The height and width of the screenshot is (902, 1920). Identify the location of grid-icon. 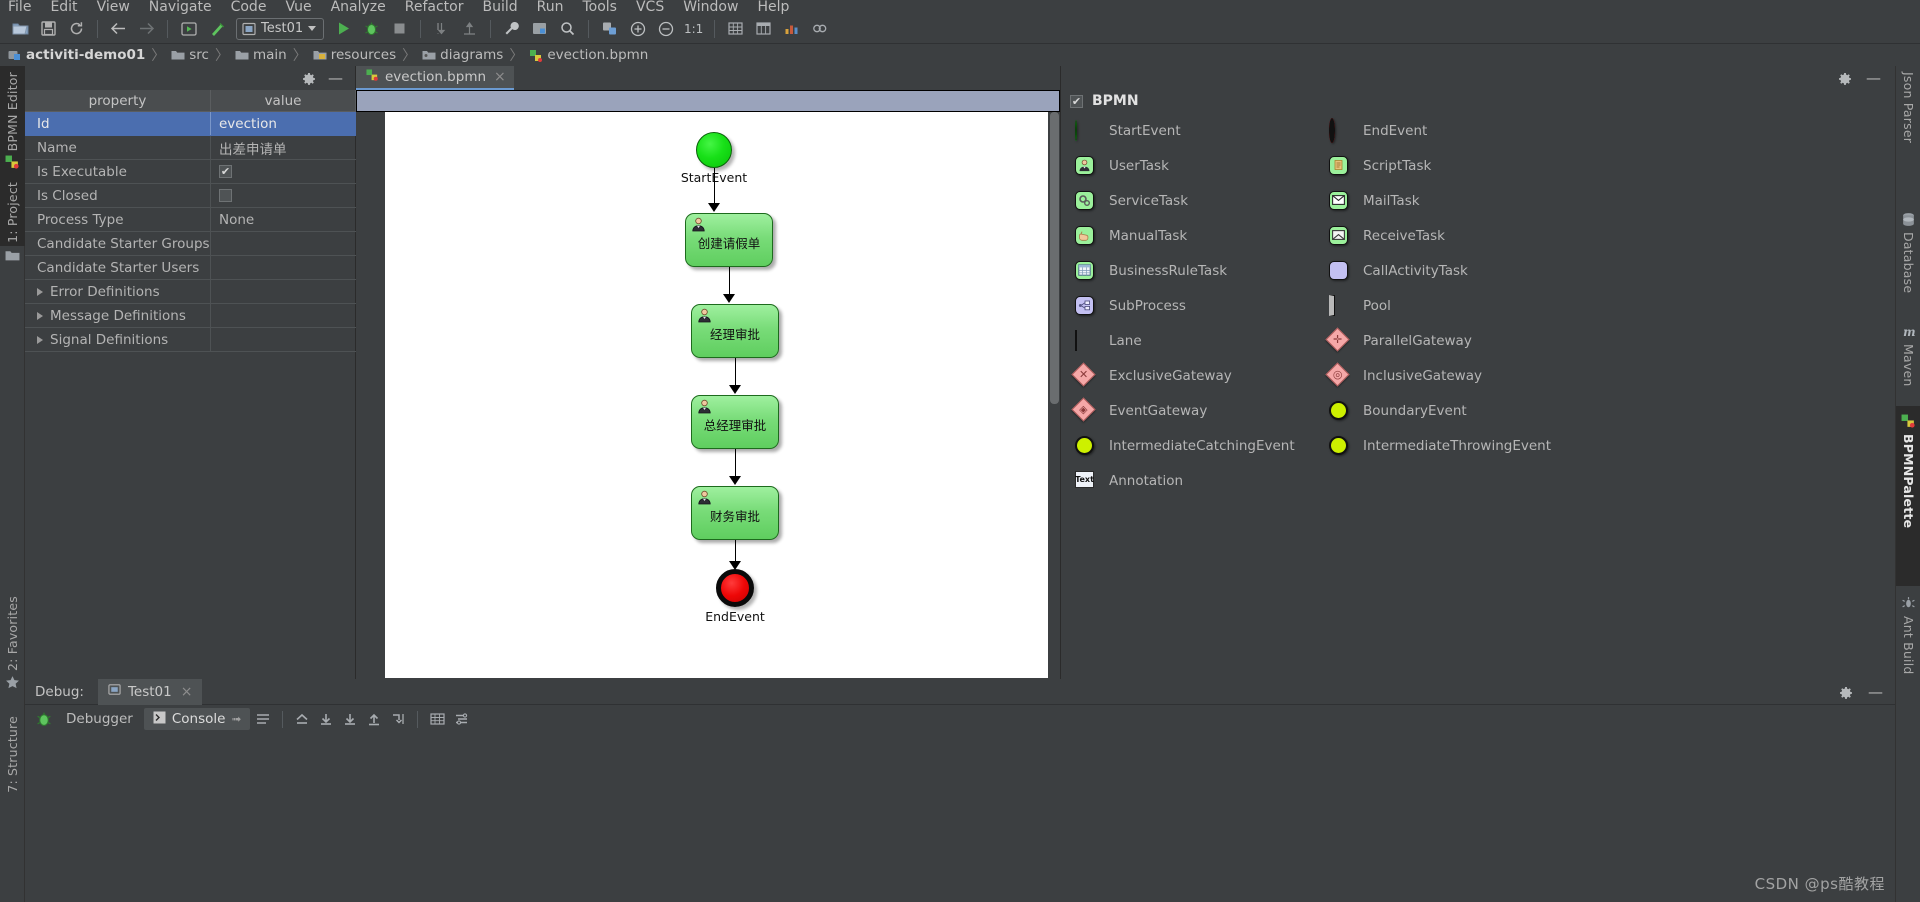
(735, 28).